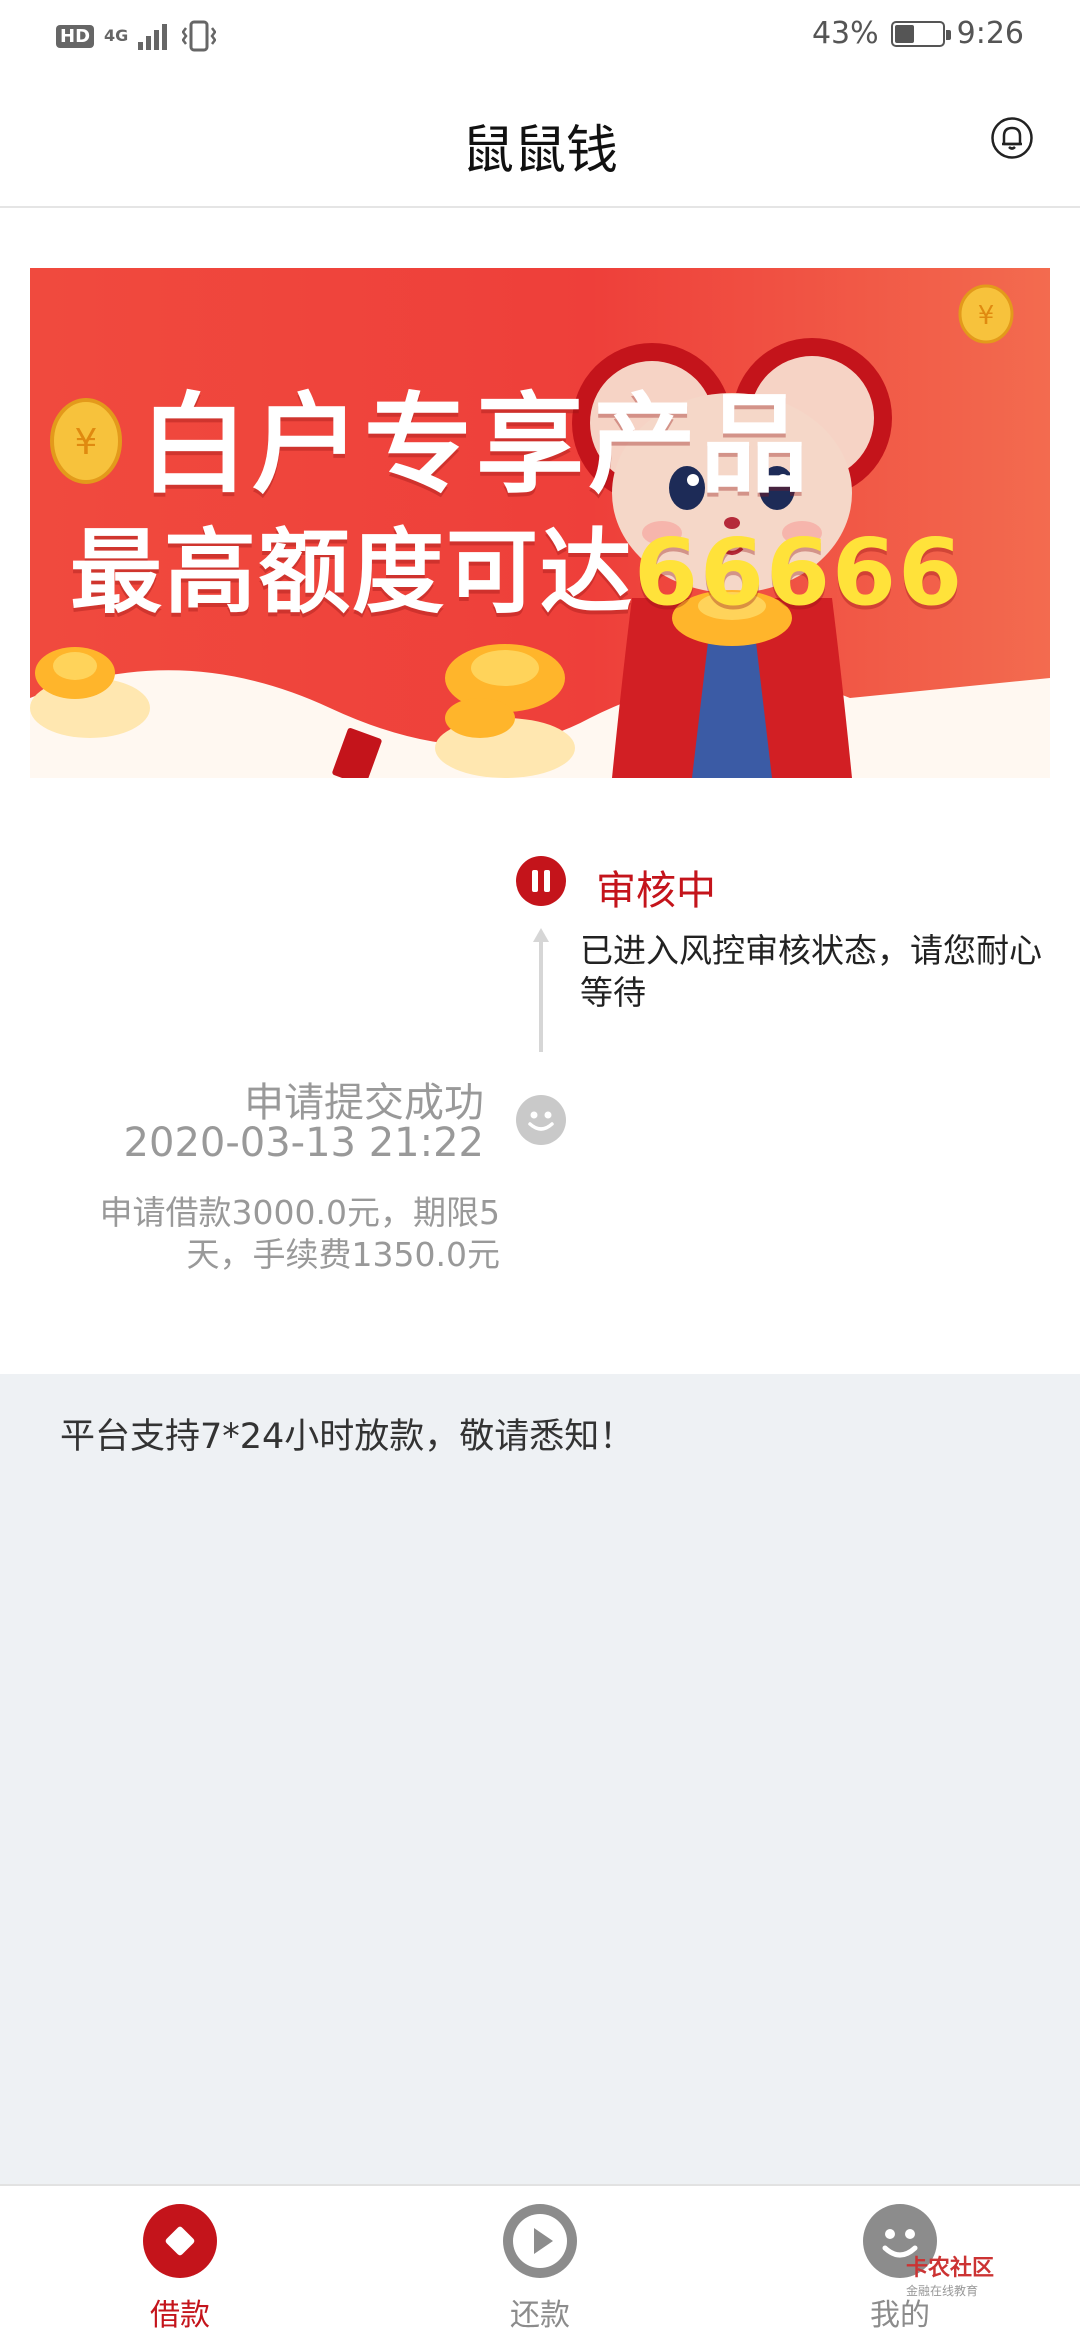  I want to click on signal-icon, so click(153, 37).